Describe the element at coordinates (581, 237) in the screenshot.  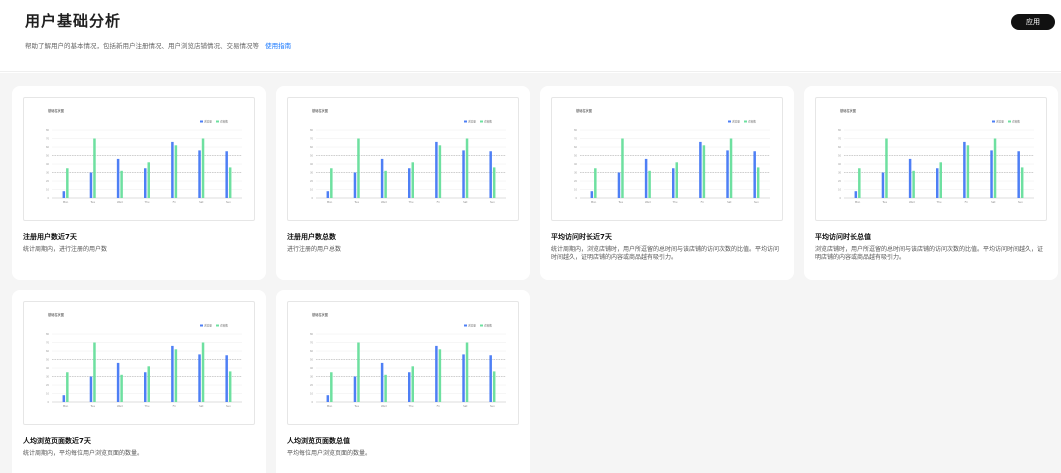
I see `card-title: 平均访问时长近7天` at that location.